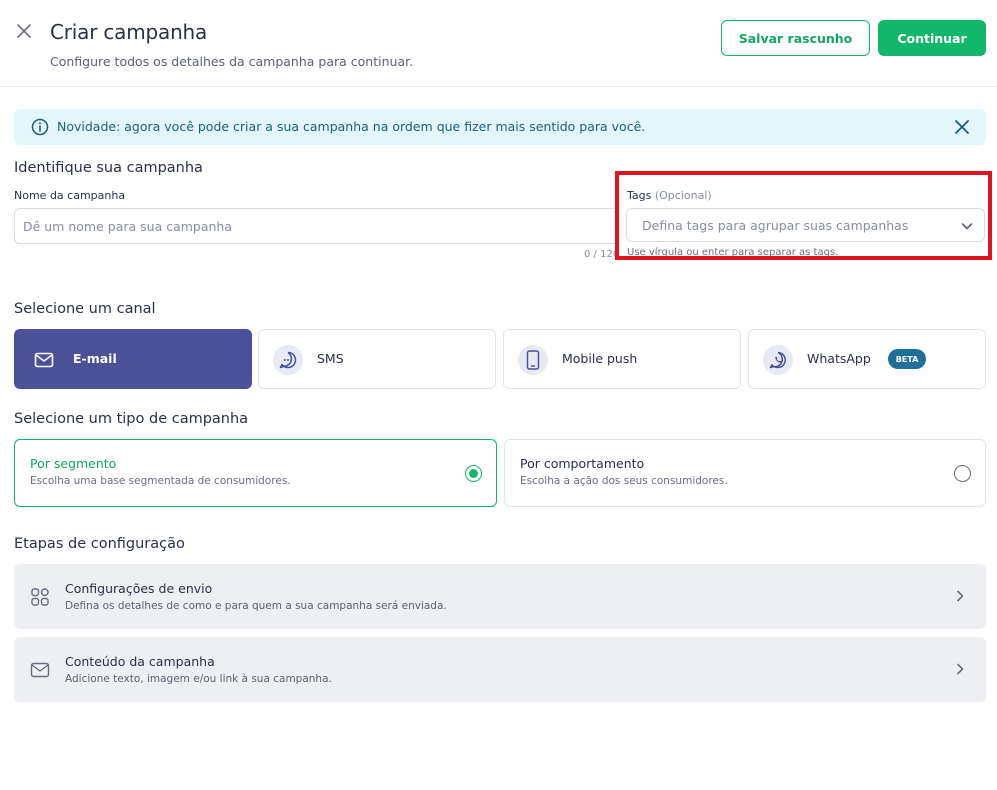  I want to click on info-icon, so click(40, 127).